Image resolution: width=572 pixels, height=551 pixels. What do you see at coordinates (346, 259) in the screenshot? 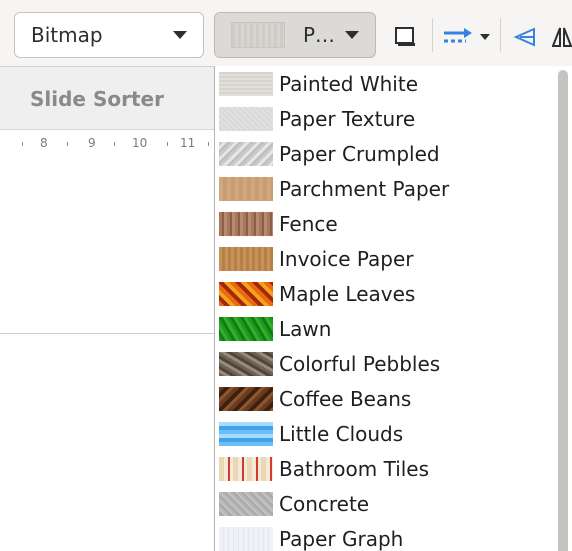
I see `pattern-label: Invoice Paper` at bounding box center [346, 259].